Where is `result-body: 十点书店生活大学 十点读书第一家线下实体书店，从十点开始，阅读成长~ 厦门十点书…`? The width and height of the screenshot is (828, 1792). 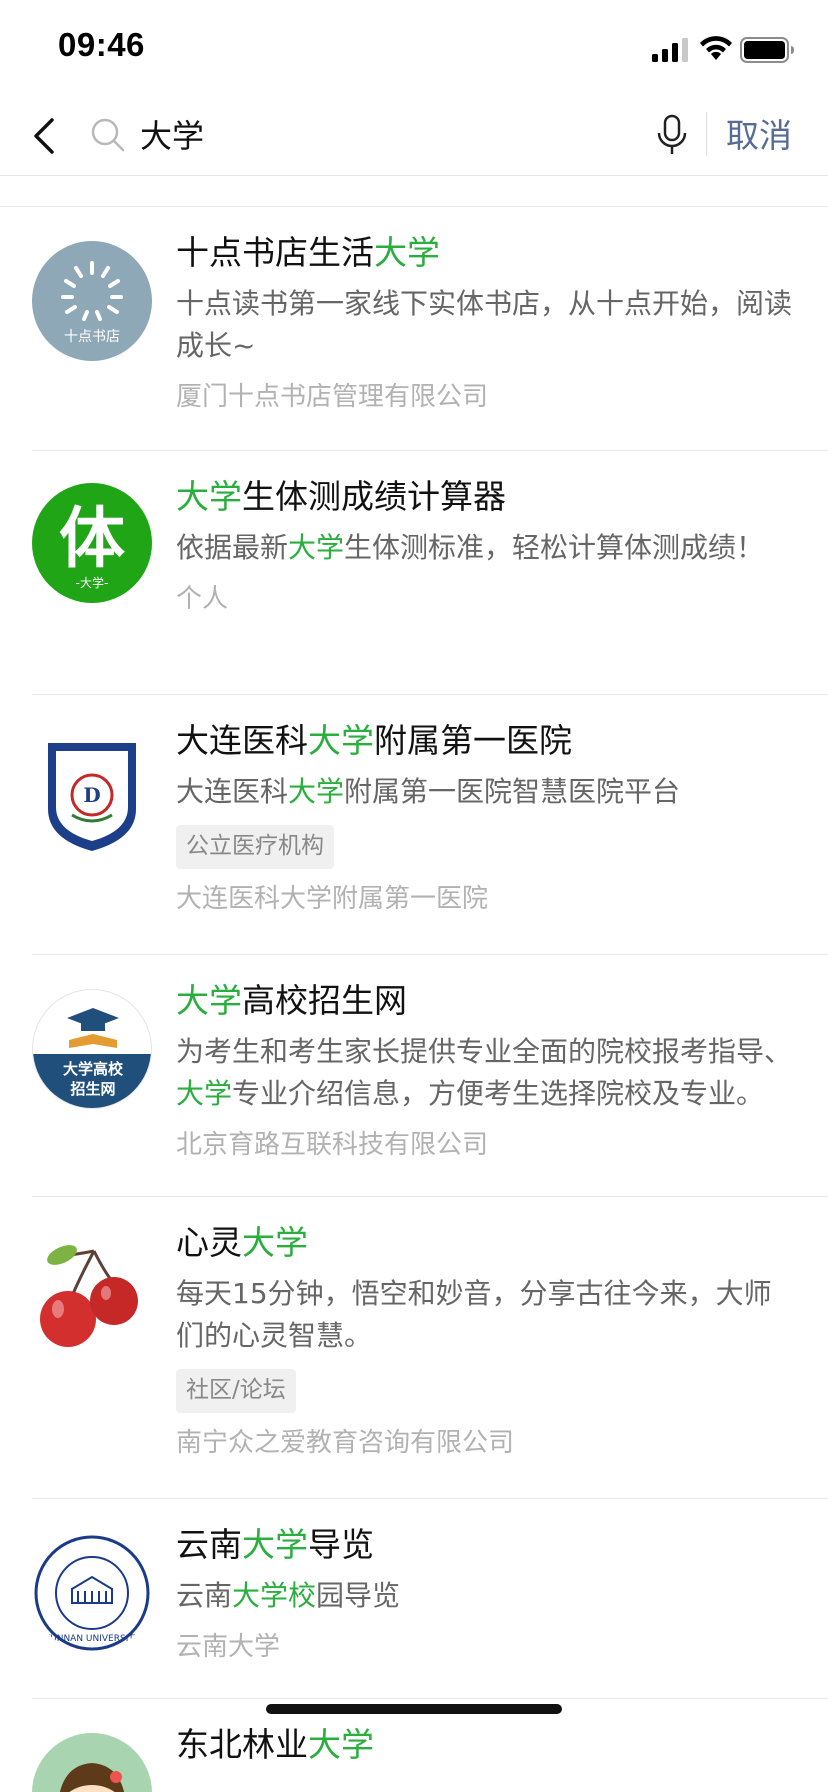 result-body: 十点书店生活大学 十点读书第一家线下实体书店，从十点开始，阅读成长~ 厦门十点书… is located at coordinates (487, 323).